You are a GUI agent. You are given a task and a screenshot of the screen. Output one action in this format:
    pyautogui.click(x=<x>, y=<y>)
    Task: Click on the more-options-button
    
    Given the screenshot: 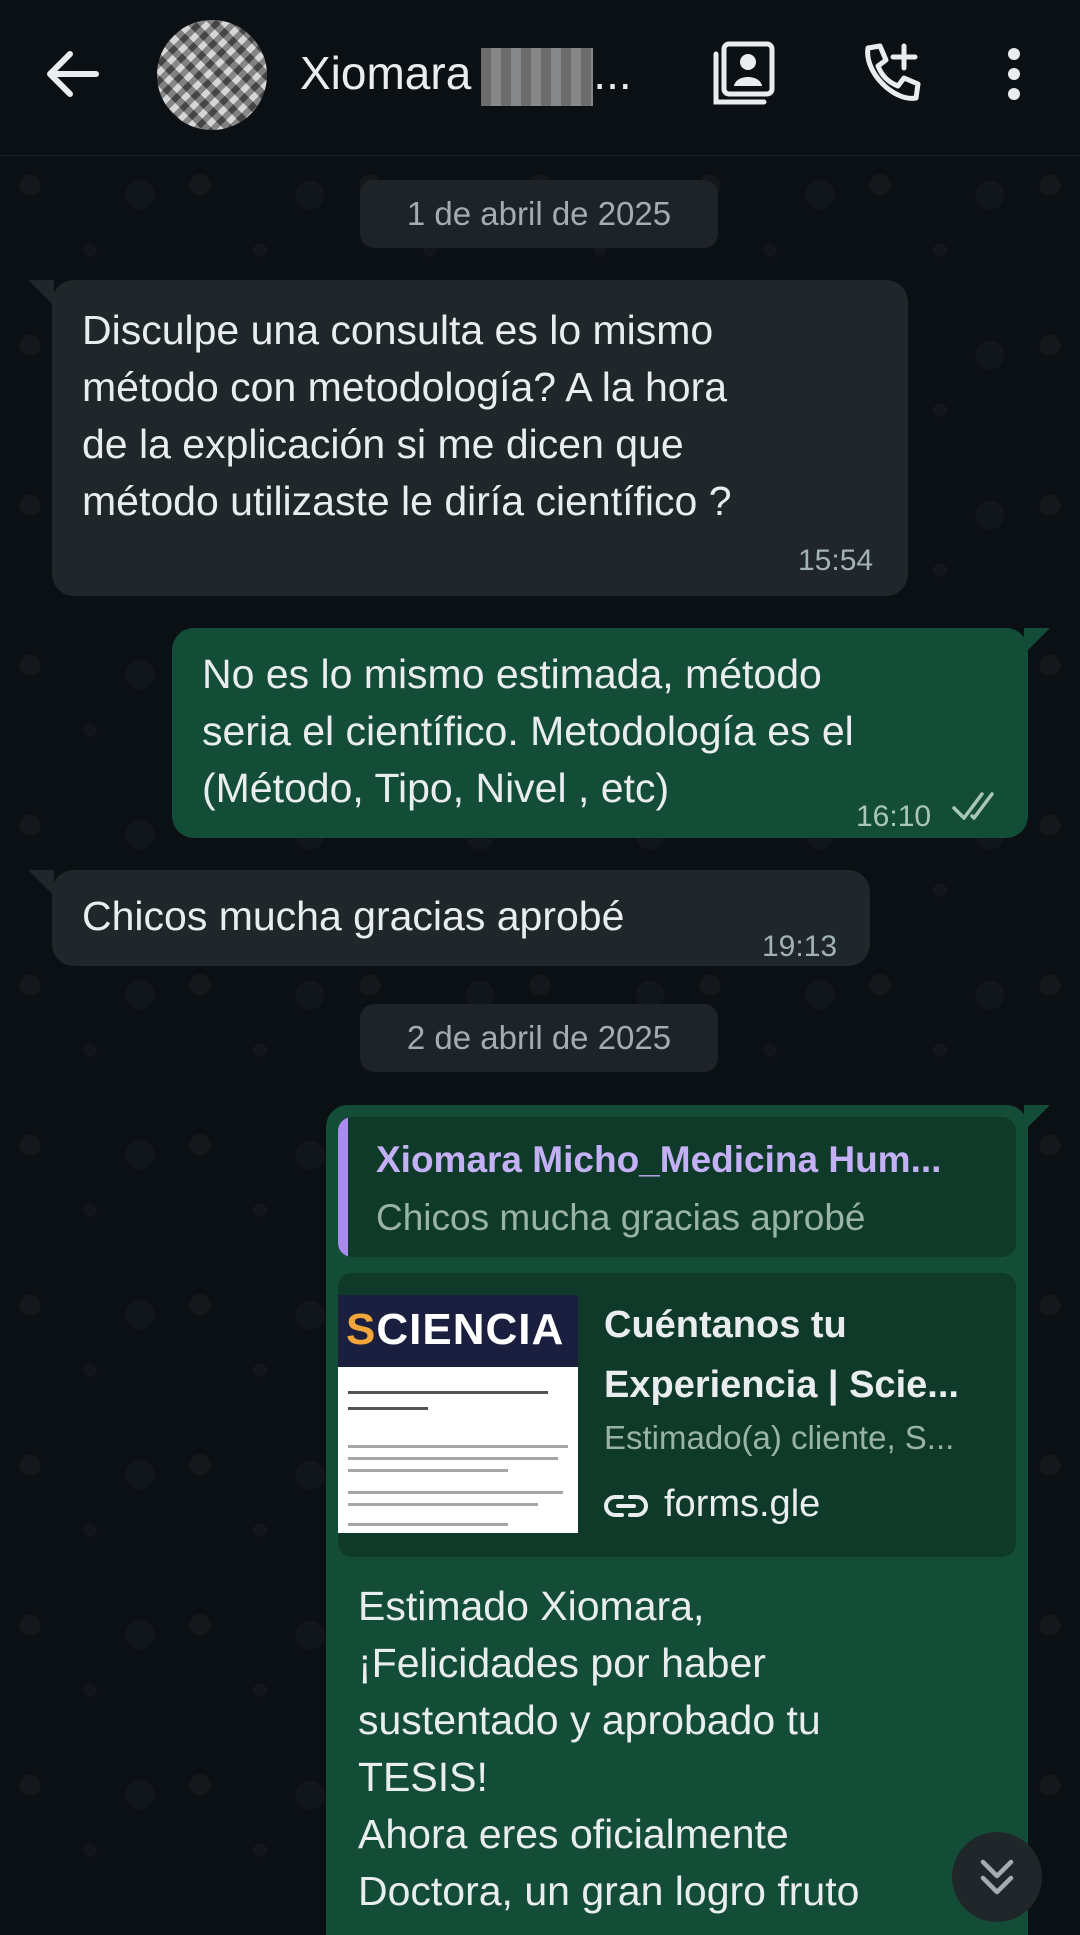 What is the action you would take?
    pyautogui.click(x=1014, y=76)
    